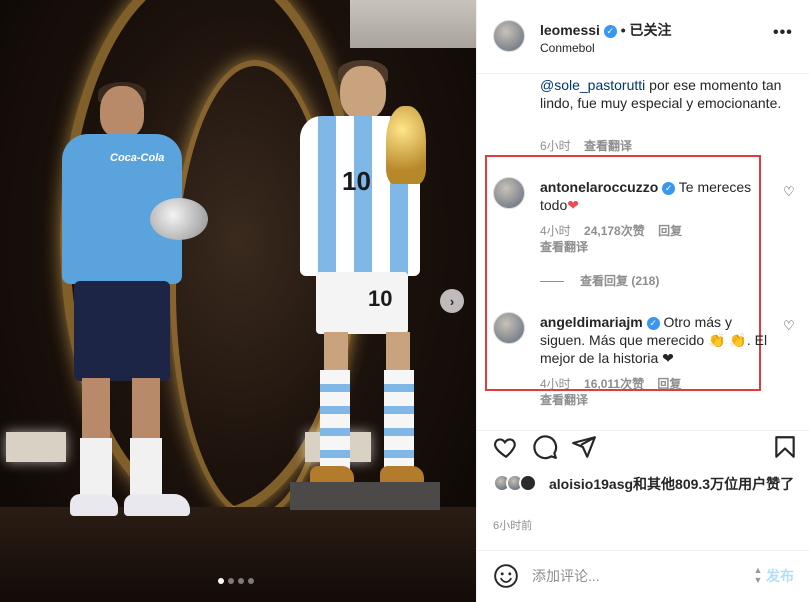 Image resolution: width=809 pixels, height=602 pixels. Describe the element at coordinates (545, 447) in the screenshot. I see `speech-bubble-icon` at that location.